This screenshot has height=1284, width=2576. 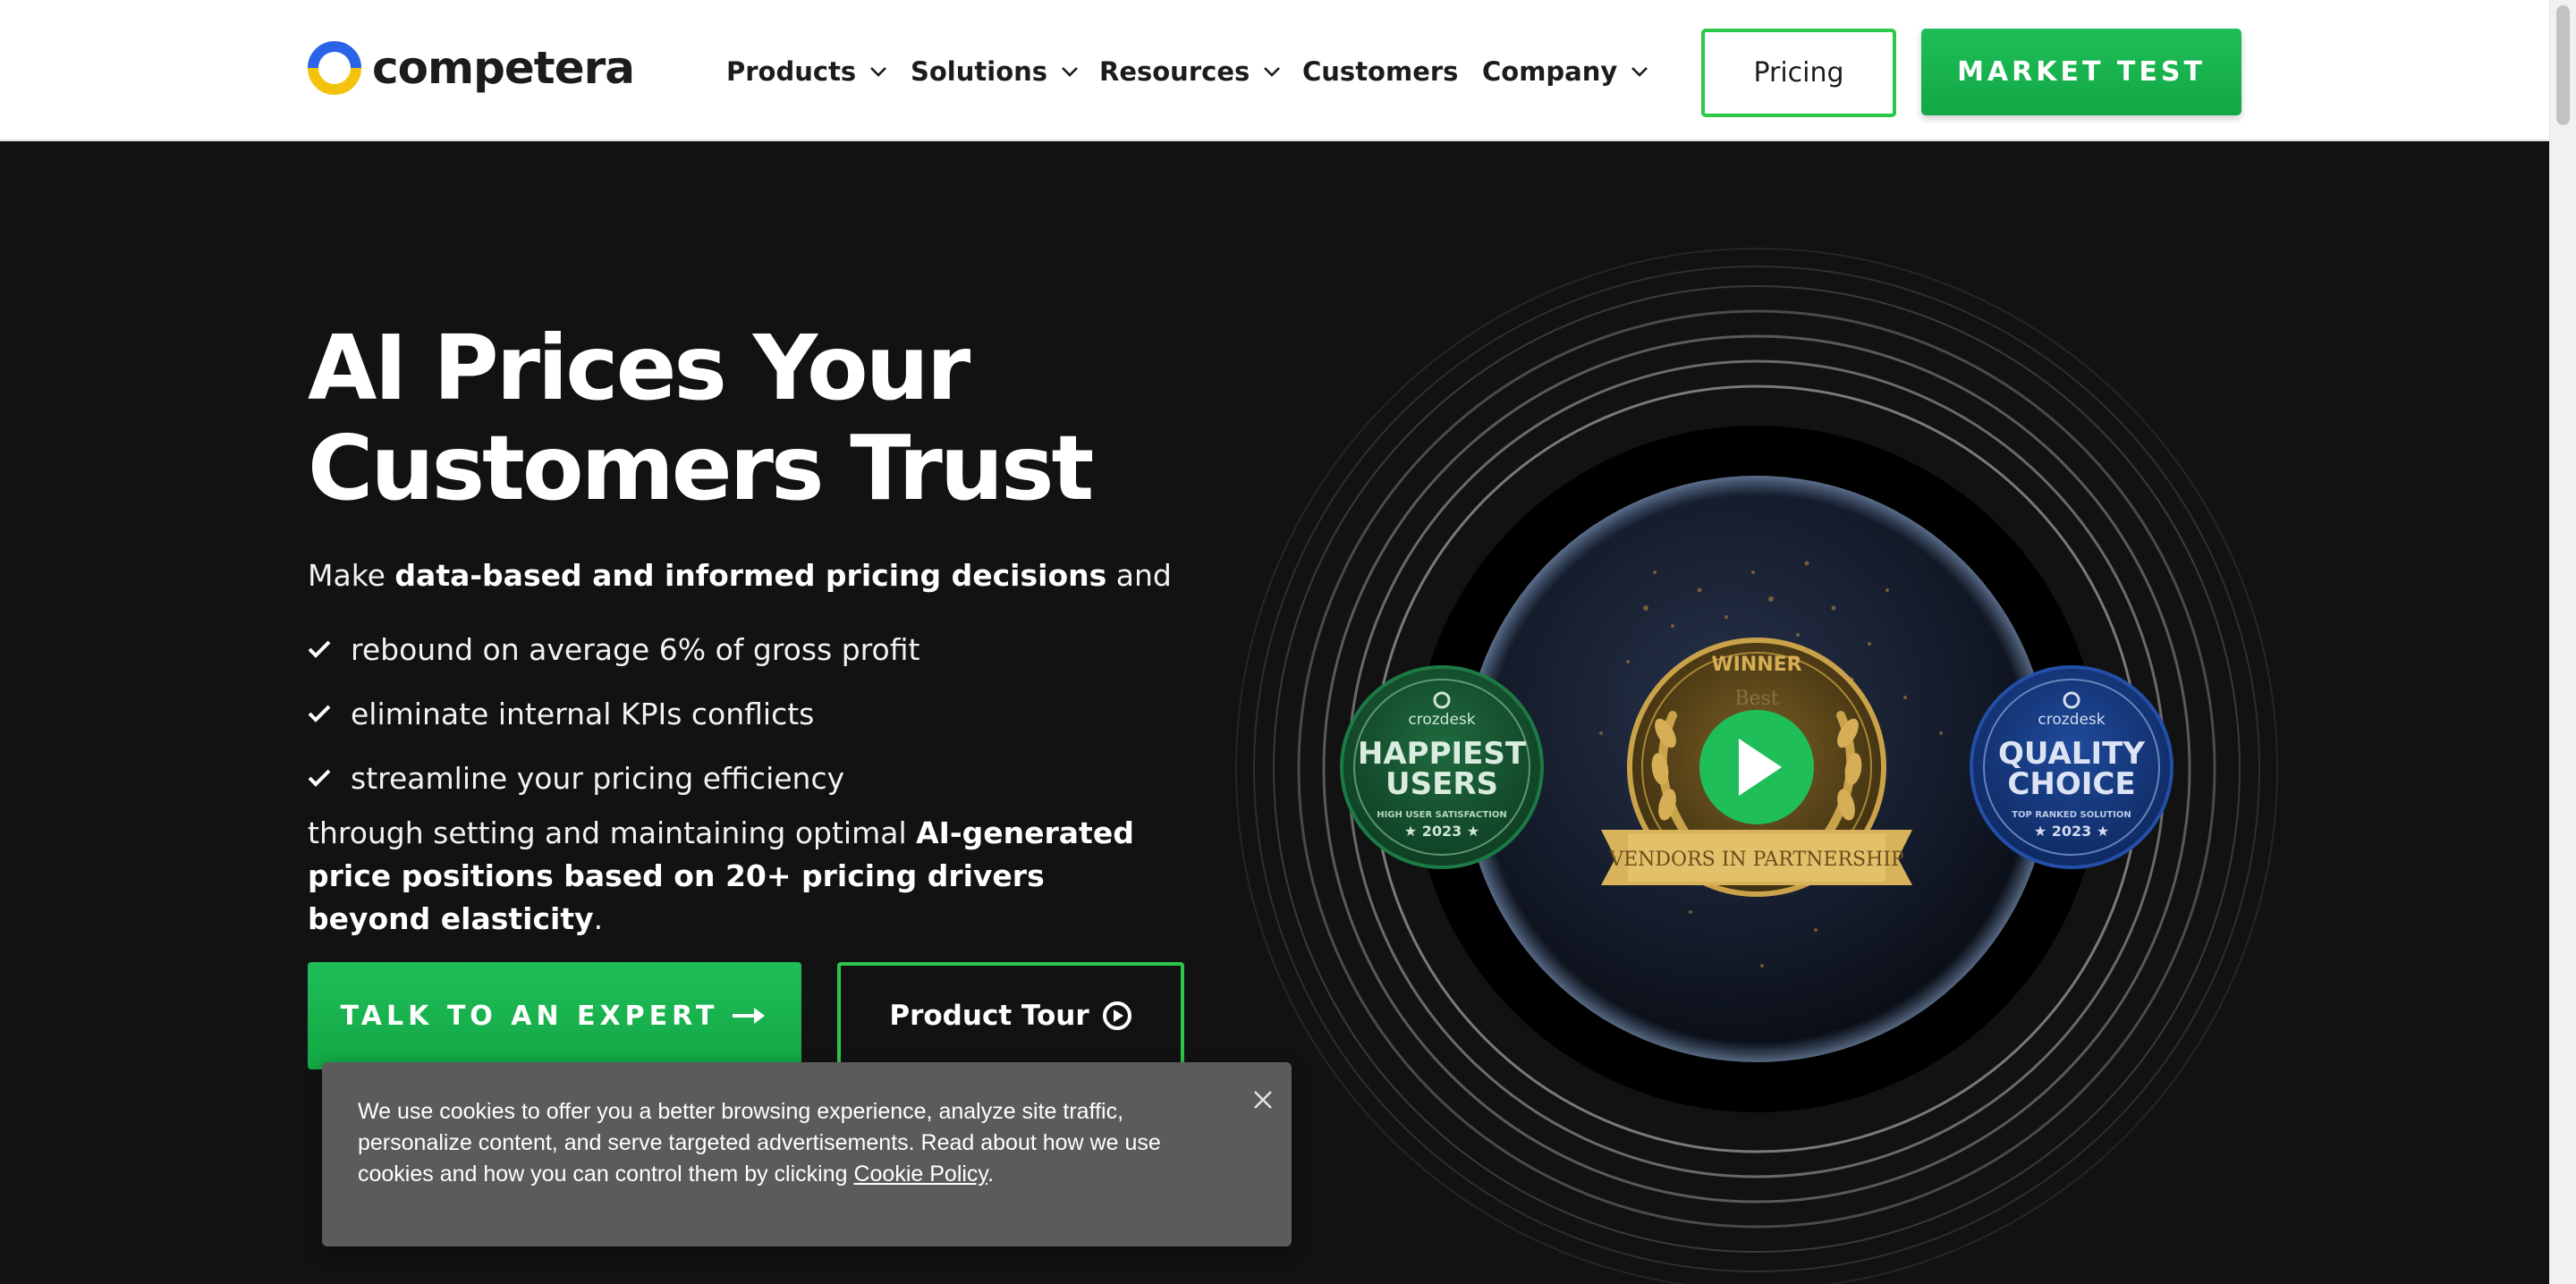 I want to click on arrow-right-icon, so click(x=749, y=1016).